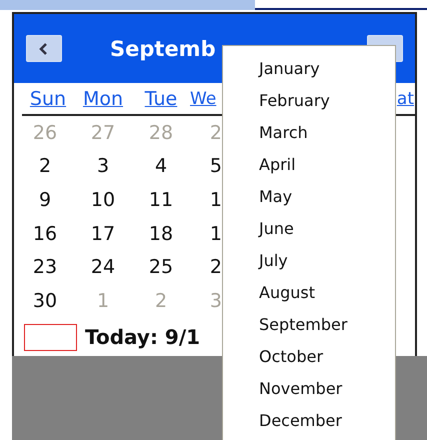 The height and width of the screenshot is (440, 427). I want to click on day-cell: 3, so click(103, 167).